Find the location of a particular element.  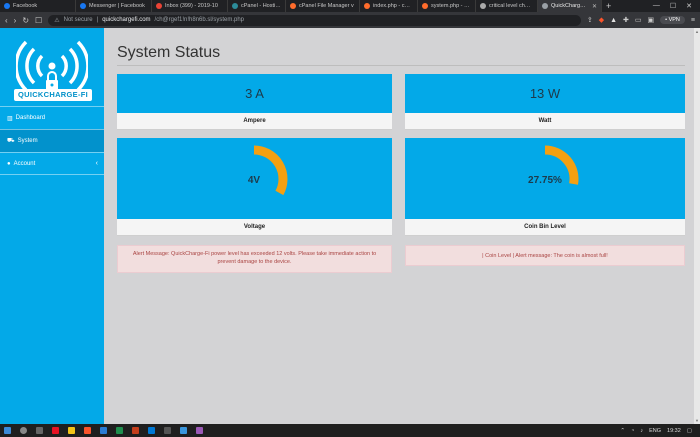

extensions-icon: ✚ is located at coordinates (626, 20).